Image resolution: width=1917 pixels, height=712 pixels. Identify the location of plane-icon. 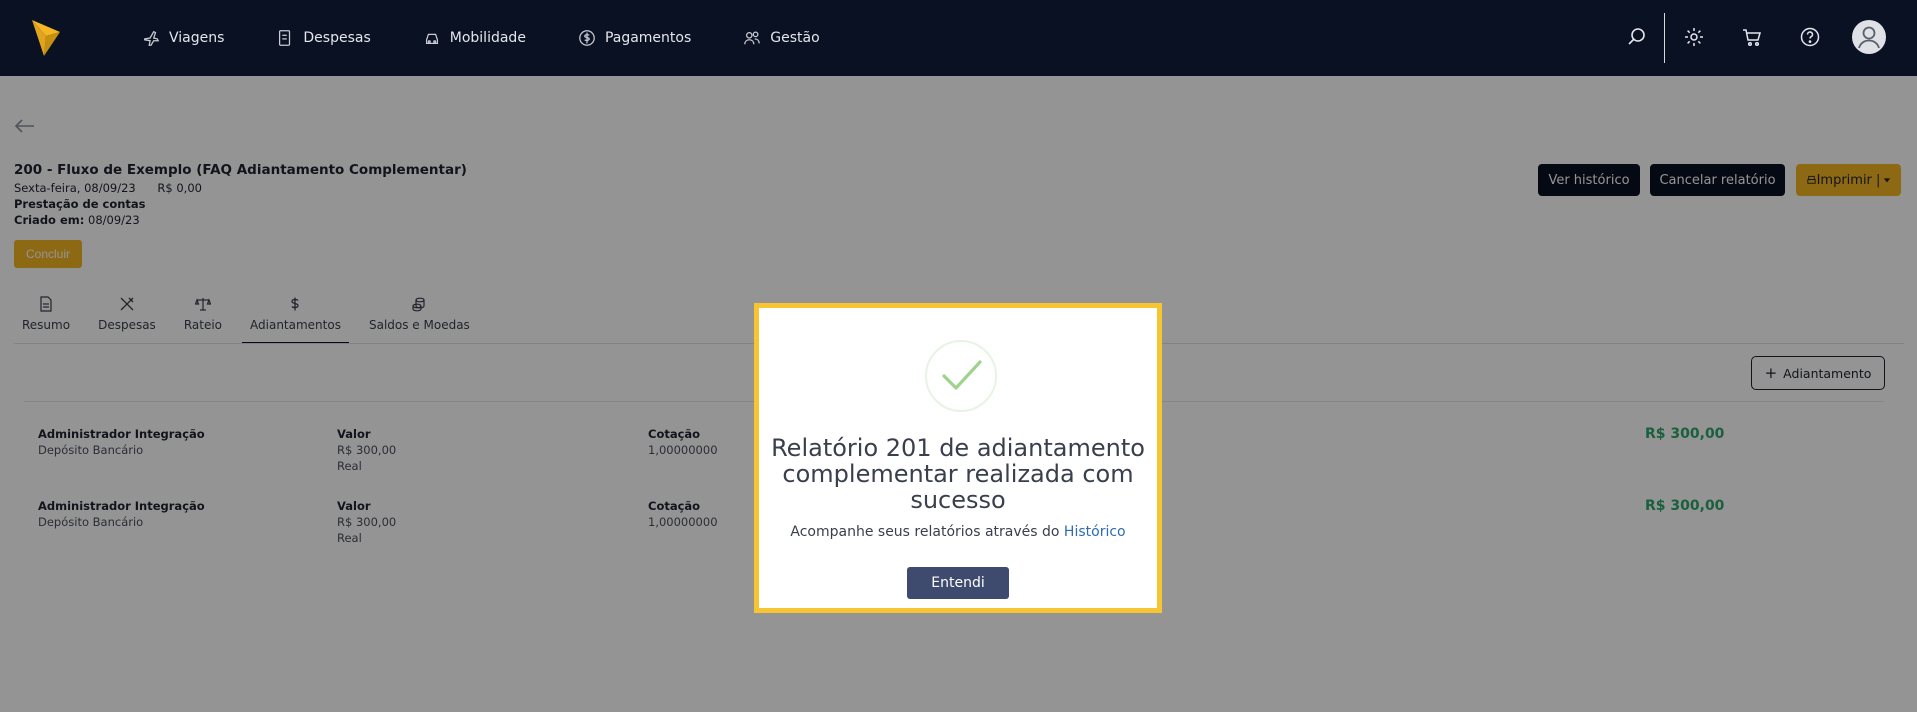
(152, 38).